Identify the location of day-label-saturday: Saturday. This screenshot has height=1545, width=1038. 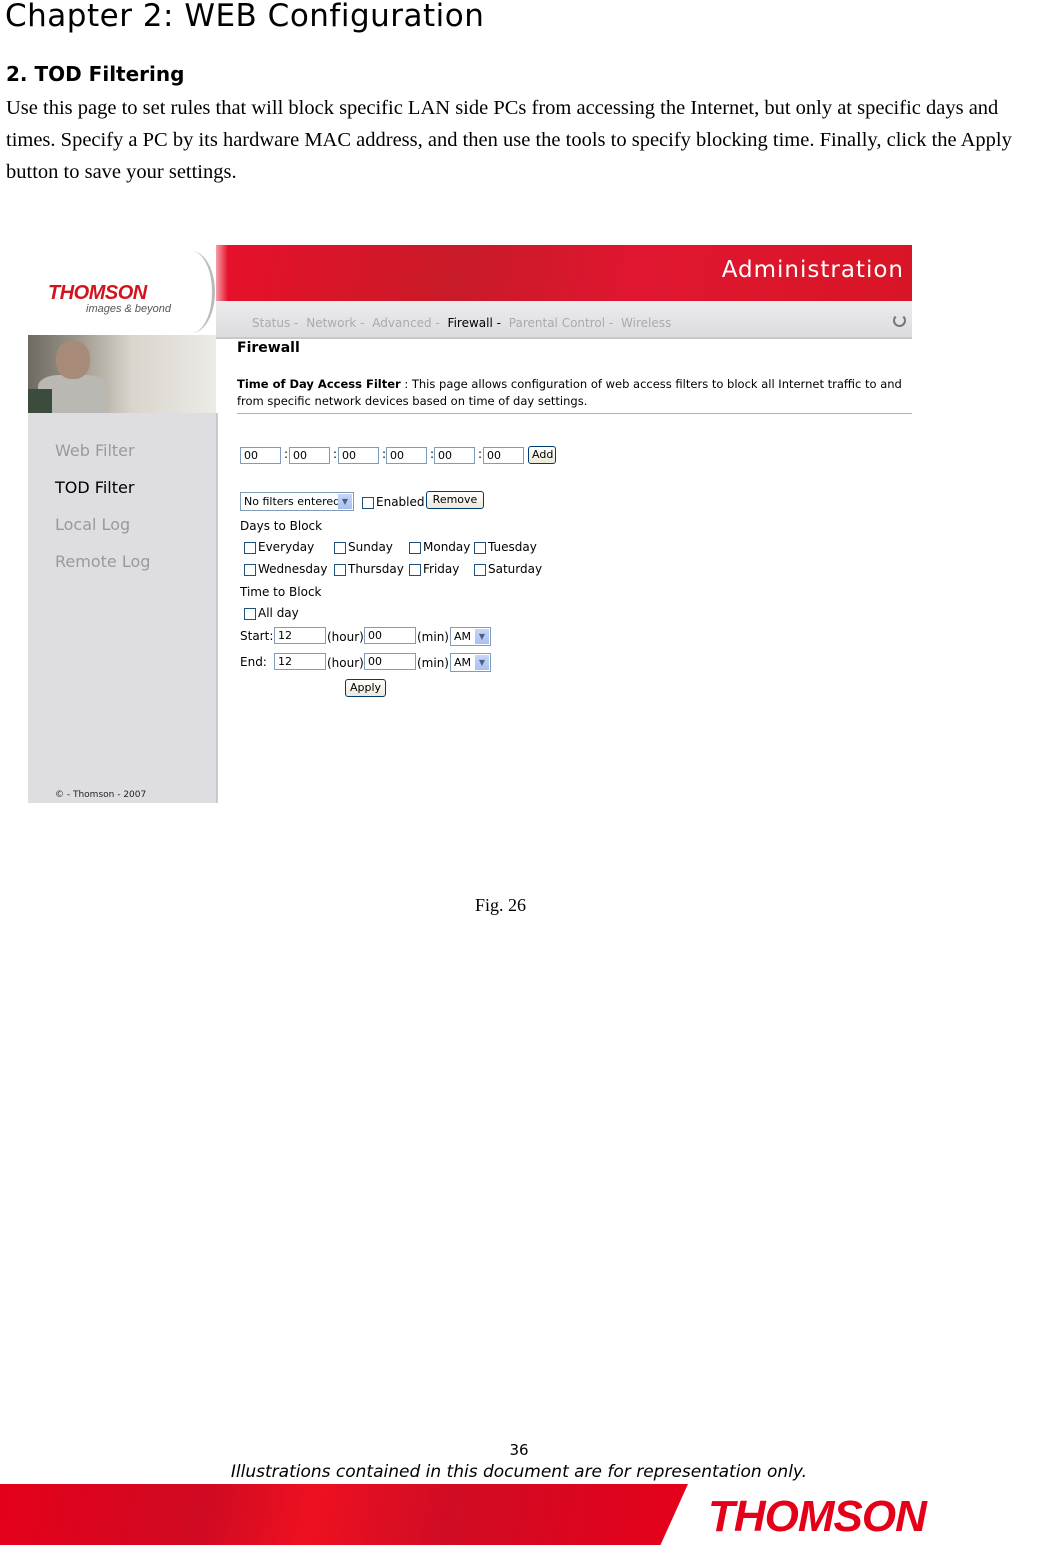
(515, 569).